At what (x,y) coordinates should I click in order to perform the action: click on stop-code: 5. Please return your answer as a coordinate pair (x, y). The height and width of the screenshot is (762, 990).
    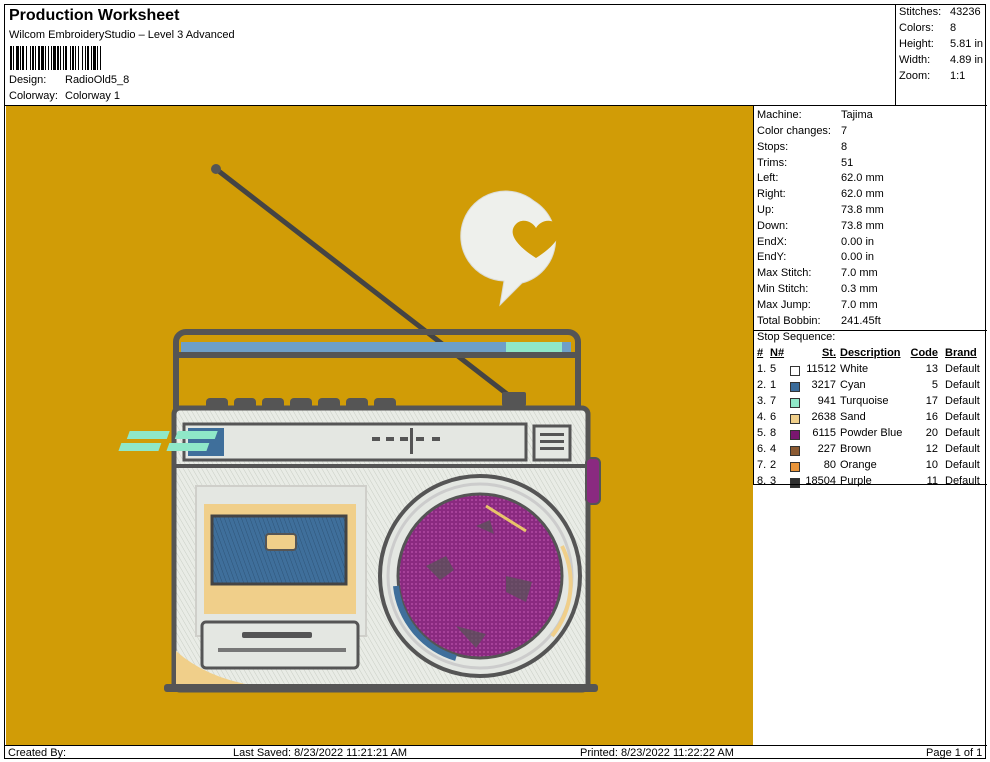
    Looking at the image, I should click on (934, 385).